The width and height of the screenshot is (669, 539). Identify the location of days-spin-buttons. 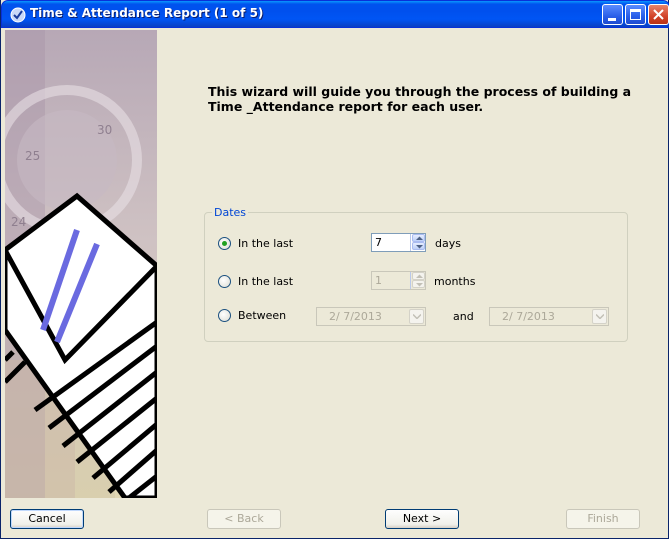
(417, 242).